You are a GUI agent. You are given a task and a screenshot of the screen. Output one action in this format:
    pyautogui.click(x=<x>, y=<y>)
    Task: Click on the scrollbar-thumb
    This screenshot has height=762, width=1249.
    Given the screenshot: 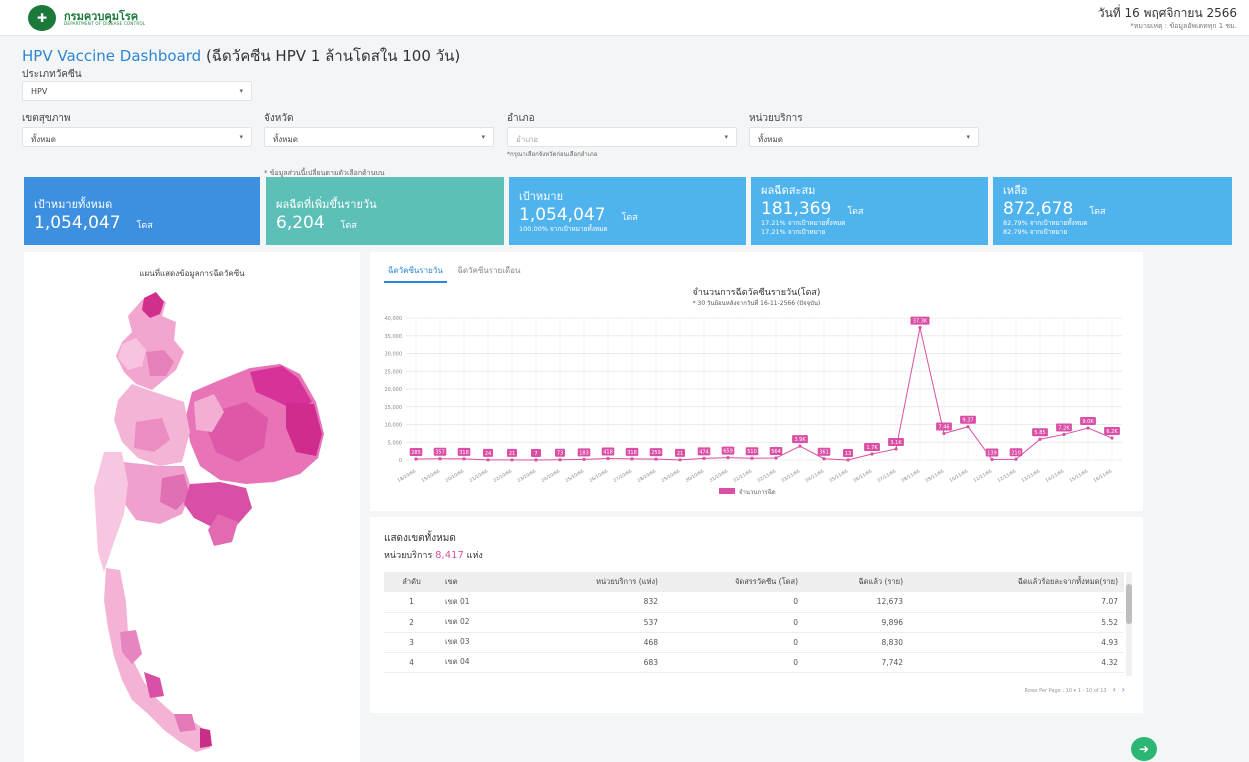 What is the action you would take?
    pyautogui.click(x=1129, y=604)
    